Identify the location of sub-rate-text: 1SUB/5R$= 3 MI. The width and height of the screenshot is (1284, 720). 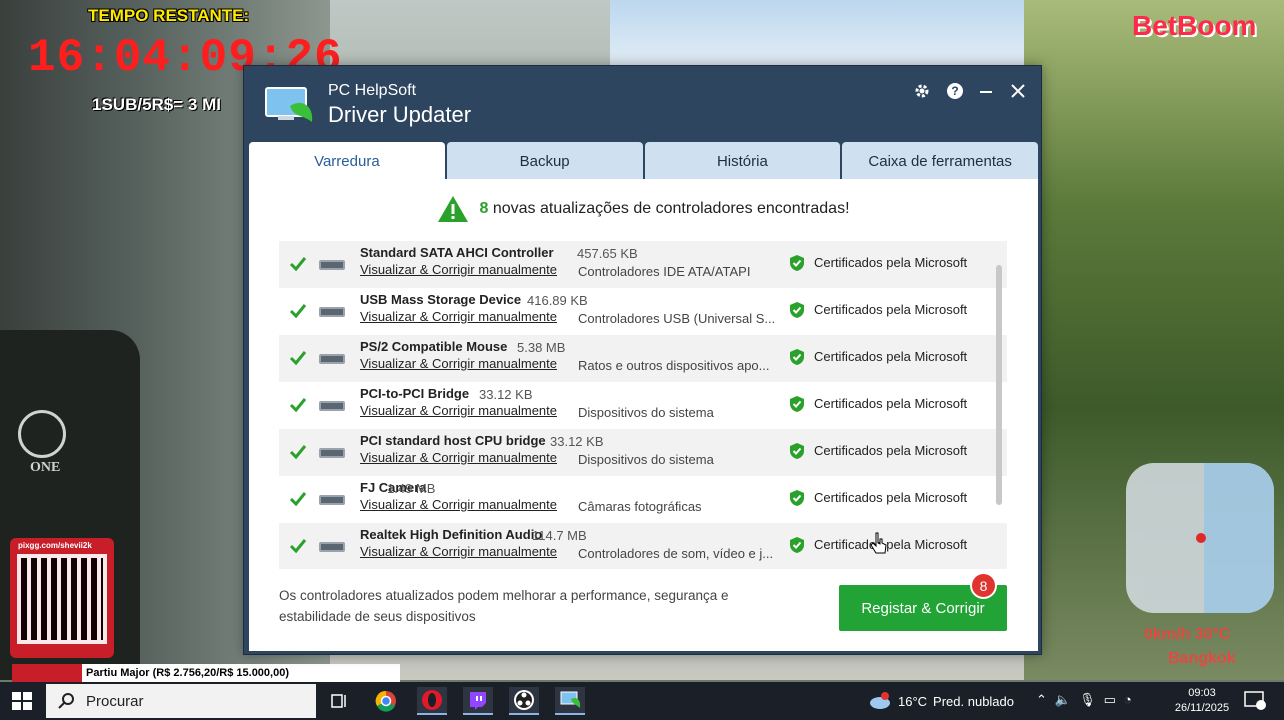
(156, 104).